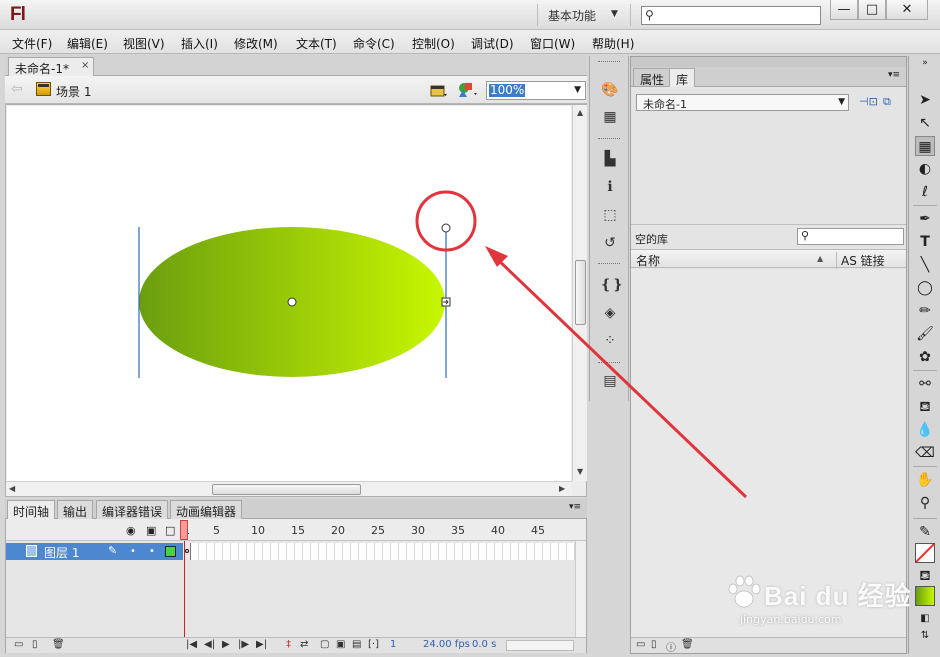  What do you see at coordinates (613, 43) in the screenshot?
I see `menu-help: 帮助(H)` at bounding box center [613, 43].